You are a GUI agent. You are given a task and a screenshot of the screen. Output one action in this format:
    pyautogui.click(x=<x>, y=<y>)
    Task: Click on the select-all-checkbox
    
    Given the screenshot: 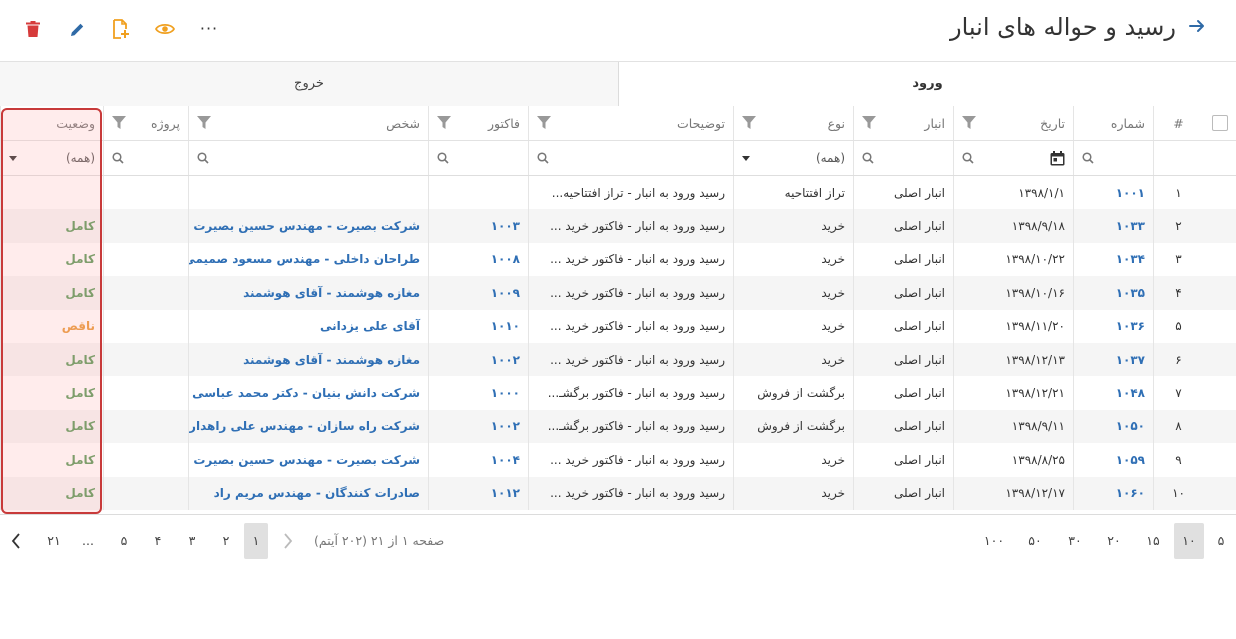 What is the action you would take?
    pyautogui.click(x=1219, y=123)
    